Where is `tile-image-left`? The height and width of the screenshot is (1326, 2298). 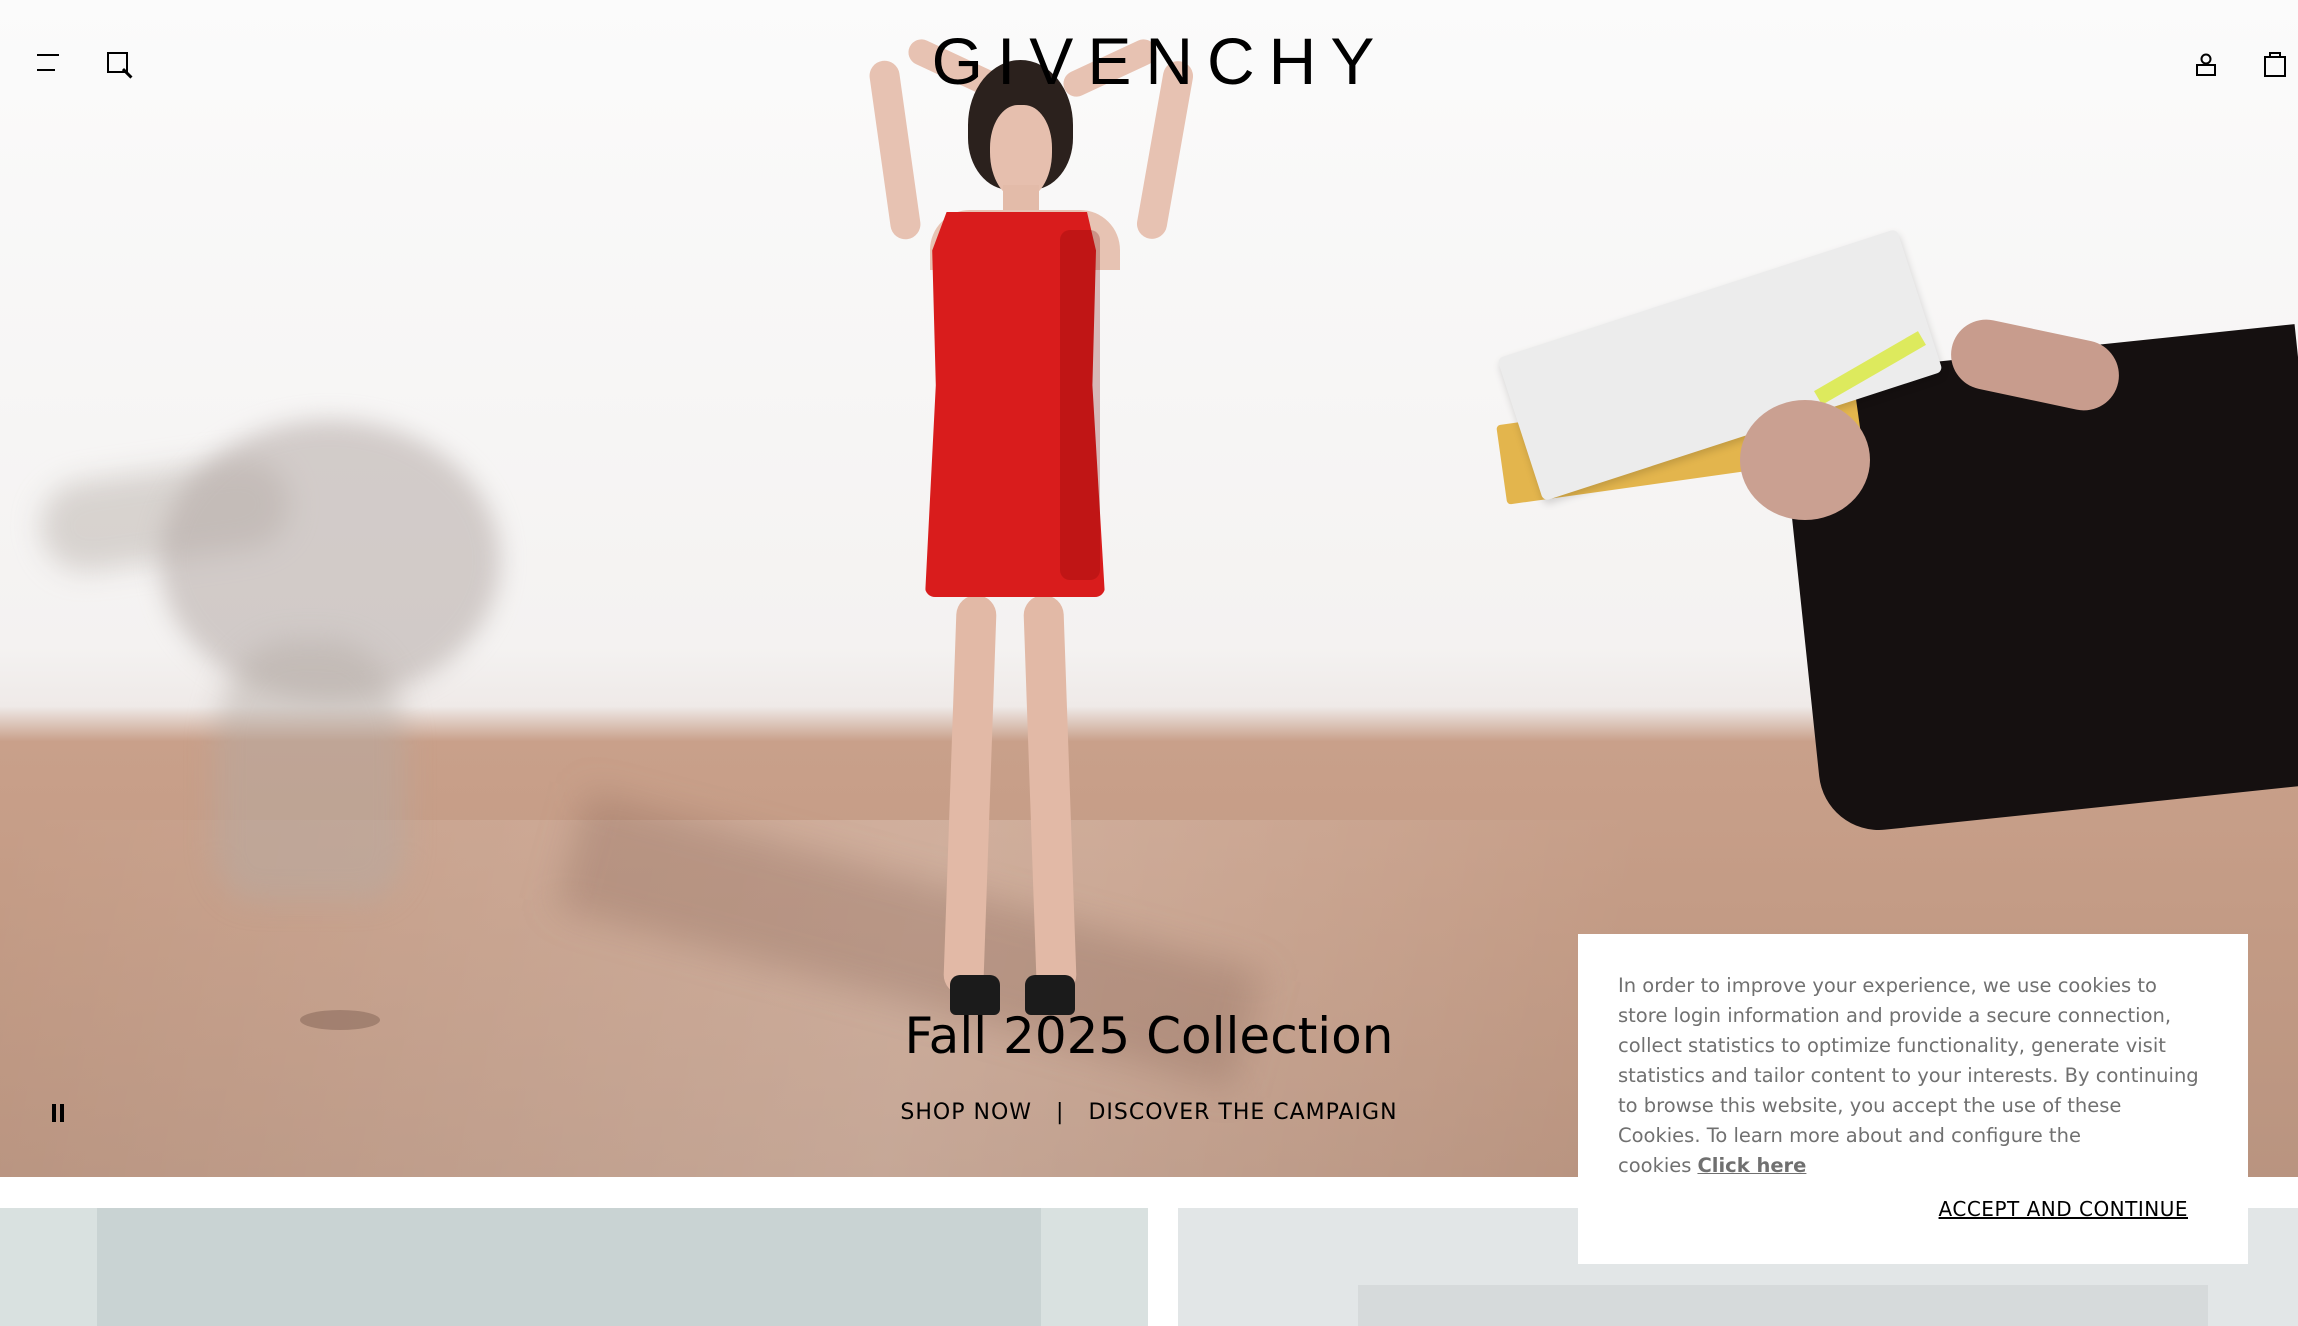 tile-image-left is located at coordinates (569, 1267).